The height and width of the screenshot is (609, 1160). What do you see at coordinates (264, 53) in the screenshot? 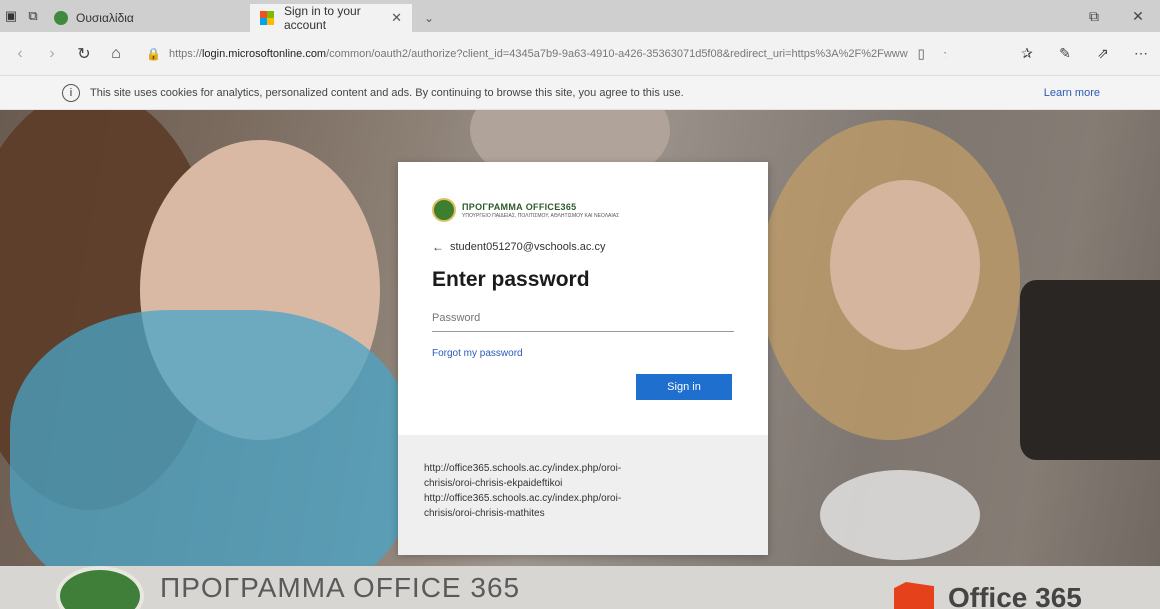
I see `url-host: login.microsoftonline.com` at bounding box center [264, 53].